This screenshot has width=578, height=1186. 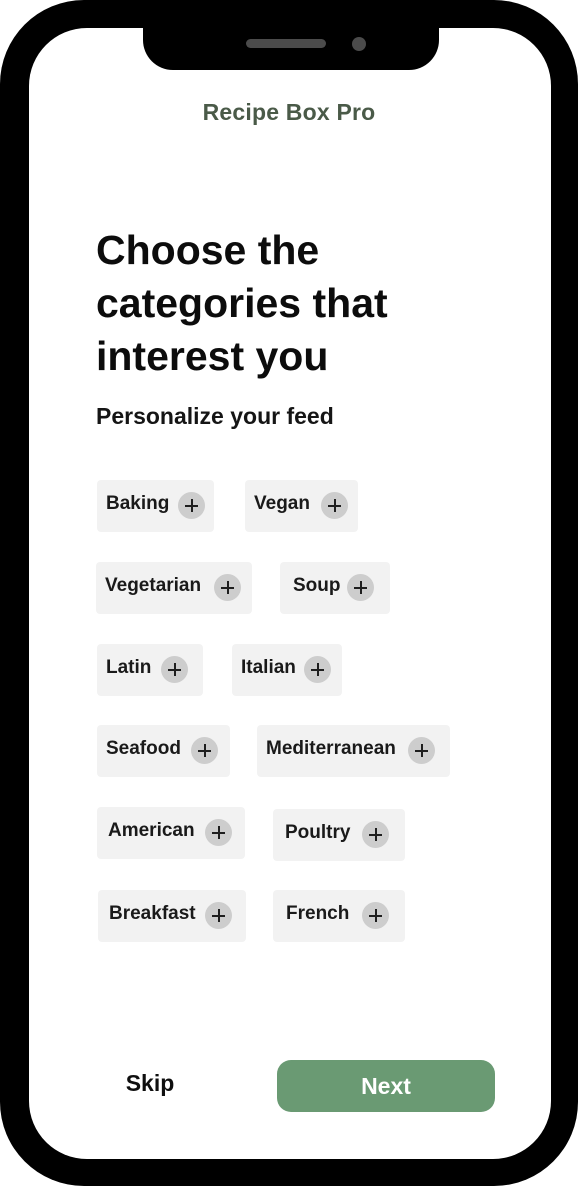 I want to click on category-label: Latin, so click(x=129, y=667).